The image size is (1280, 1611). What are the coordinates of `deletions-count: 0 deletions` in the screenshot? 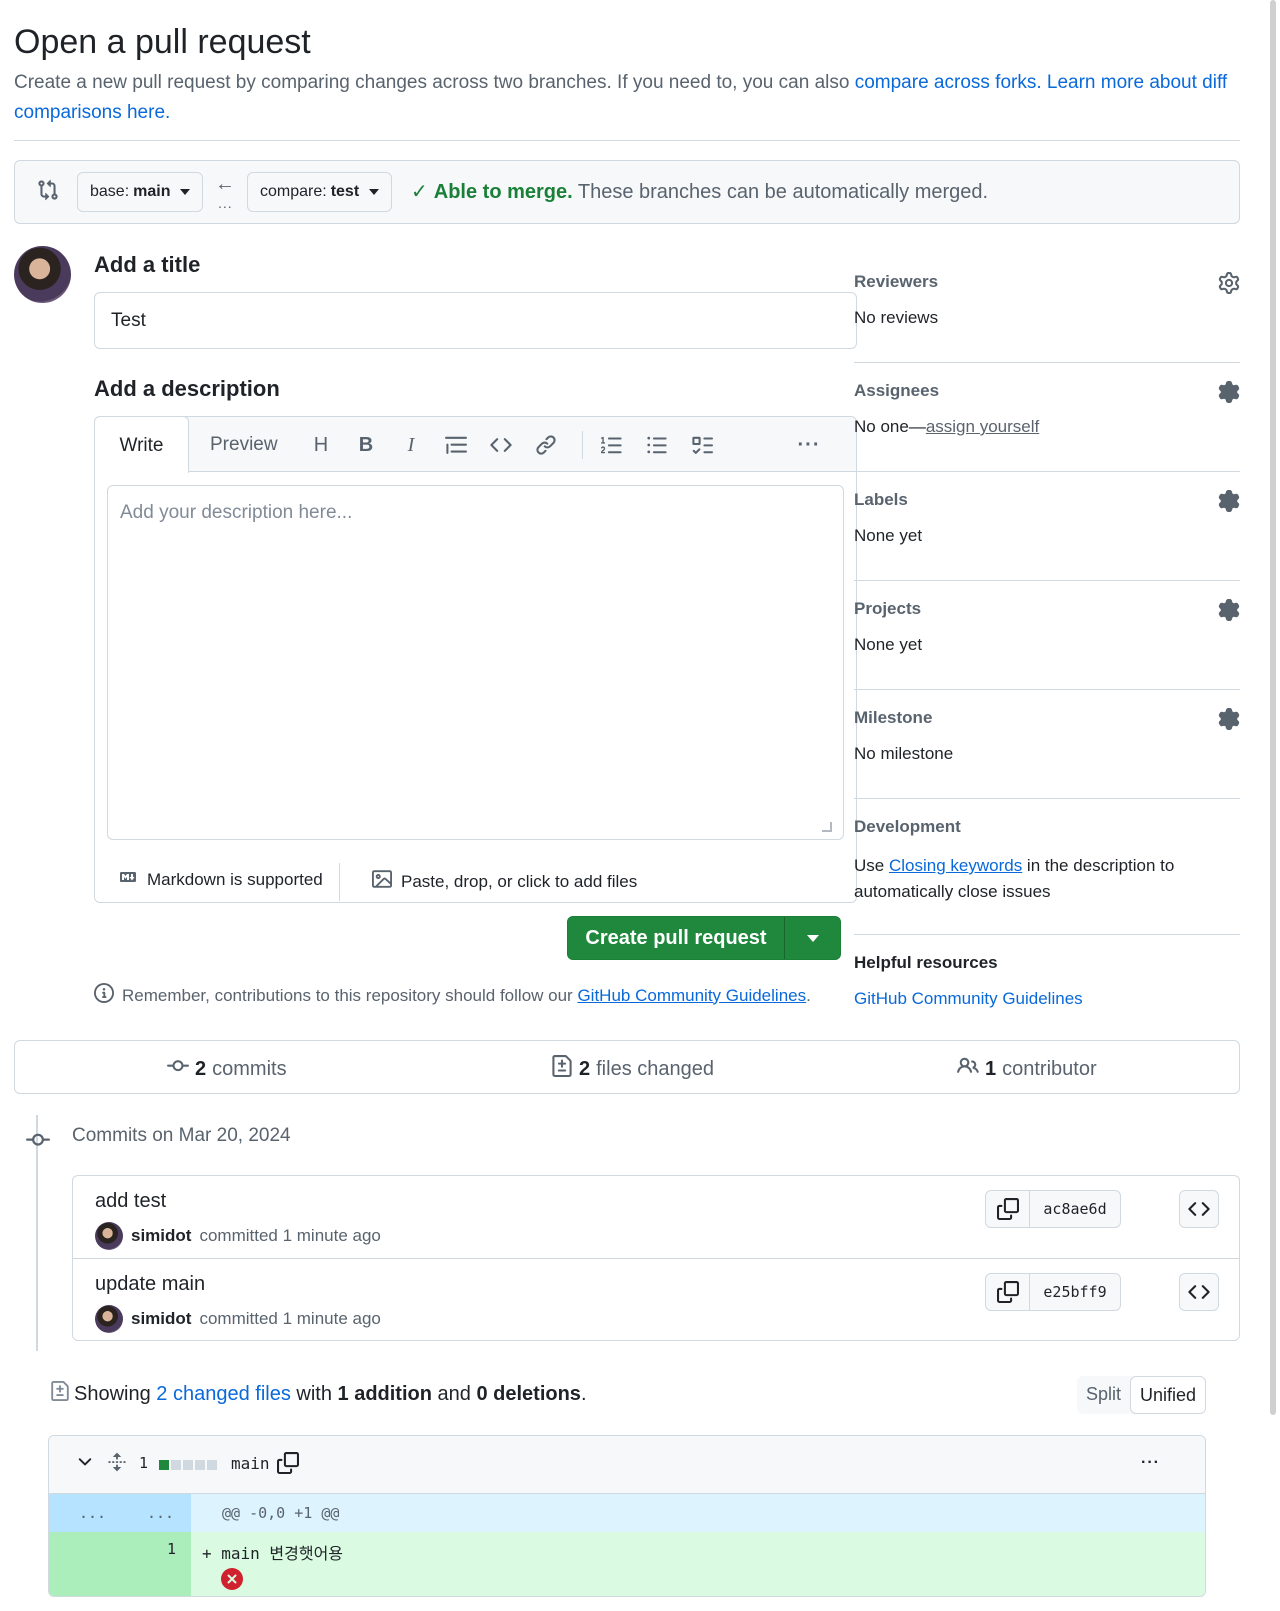 It's located at (528, 1393).